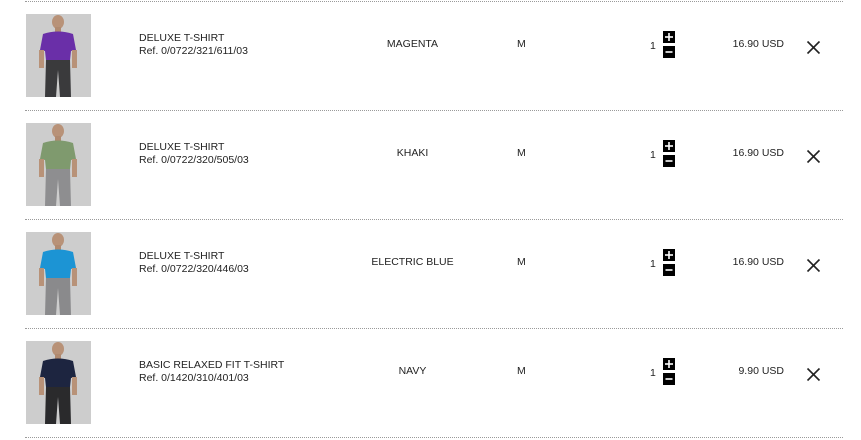 This screenshot has width=861, height=440. What do you see at coordinates (194, 378) in the screenshot?
I see `product-reference: Ref. 0/1420/310/401/03` at bounding box center [194, 378].